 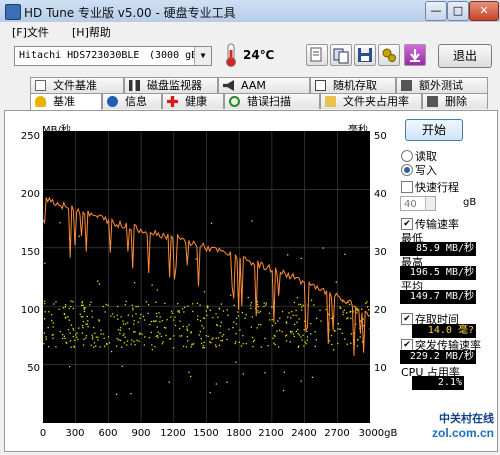 I want to click on tab-extra-tests: 额外测试, so click(x=442, y=85).